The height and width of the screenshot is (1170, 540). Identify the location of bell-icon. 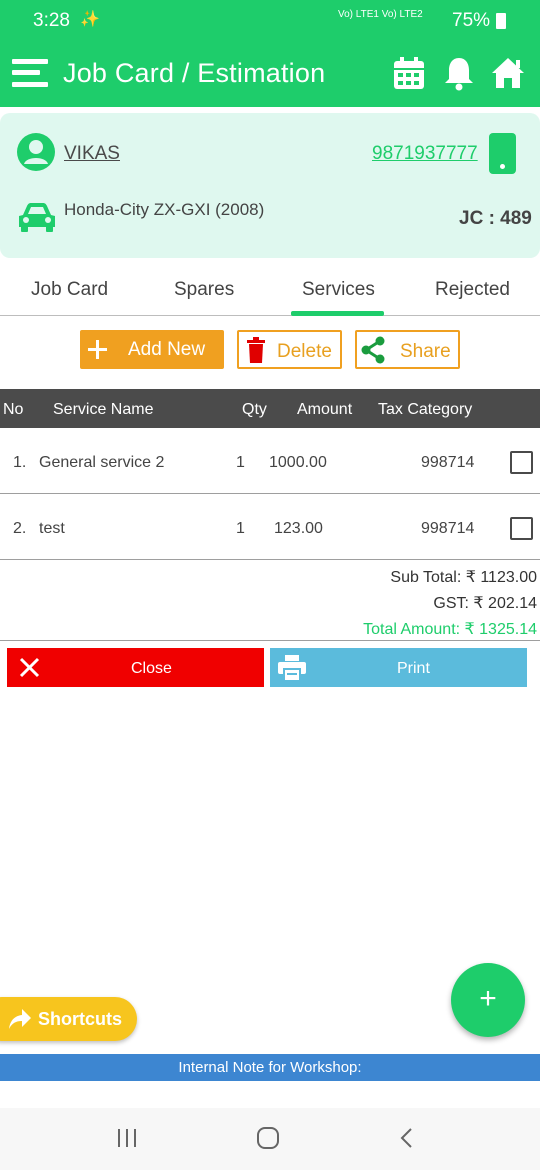
(459, 73).